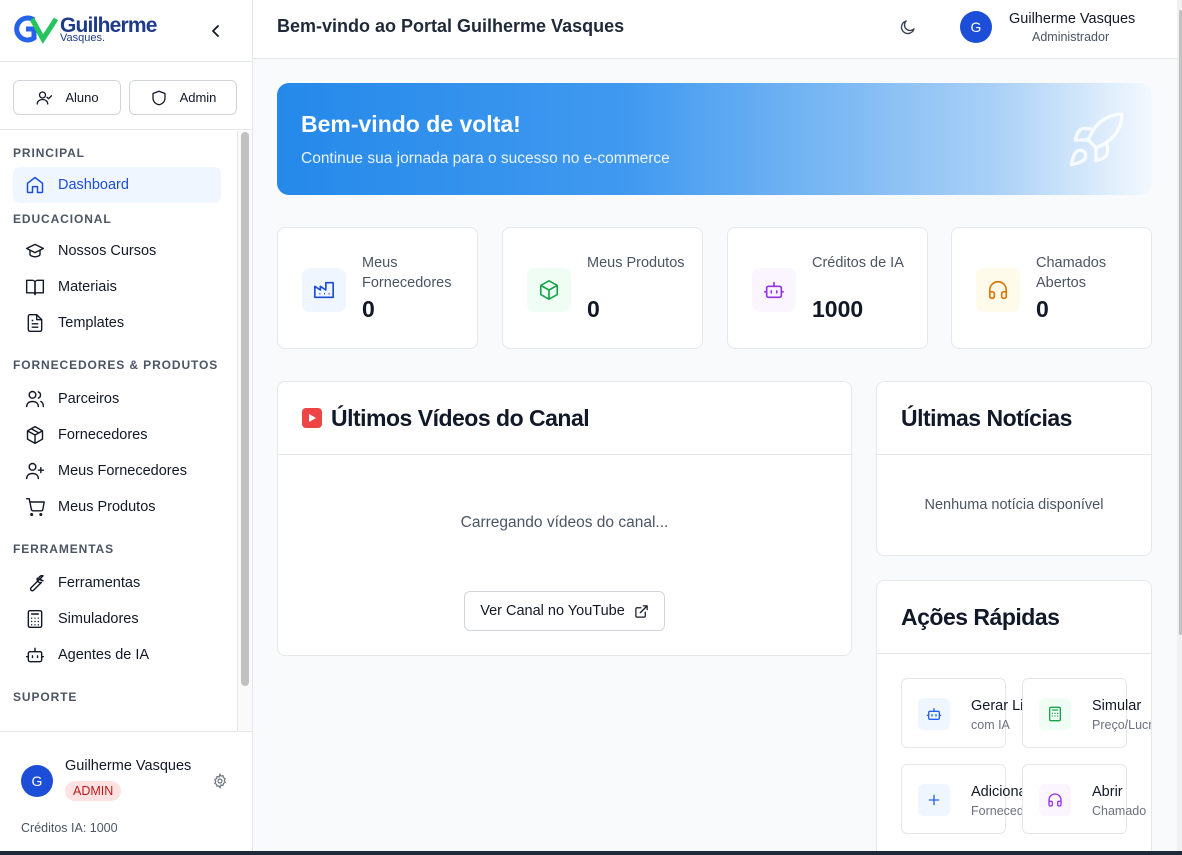 The width and height of the screenshot is (1182, 855). I want to click on user-plus-icon, so click(35, 471).